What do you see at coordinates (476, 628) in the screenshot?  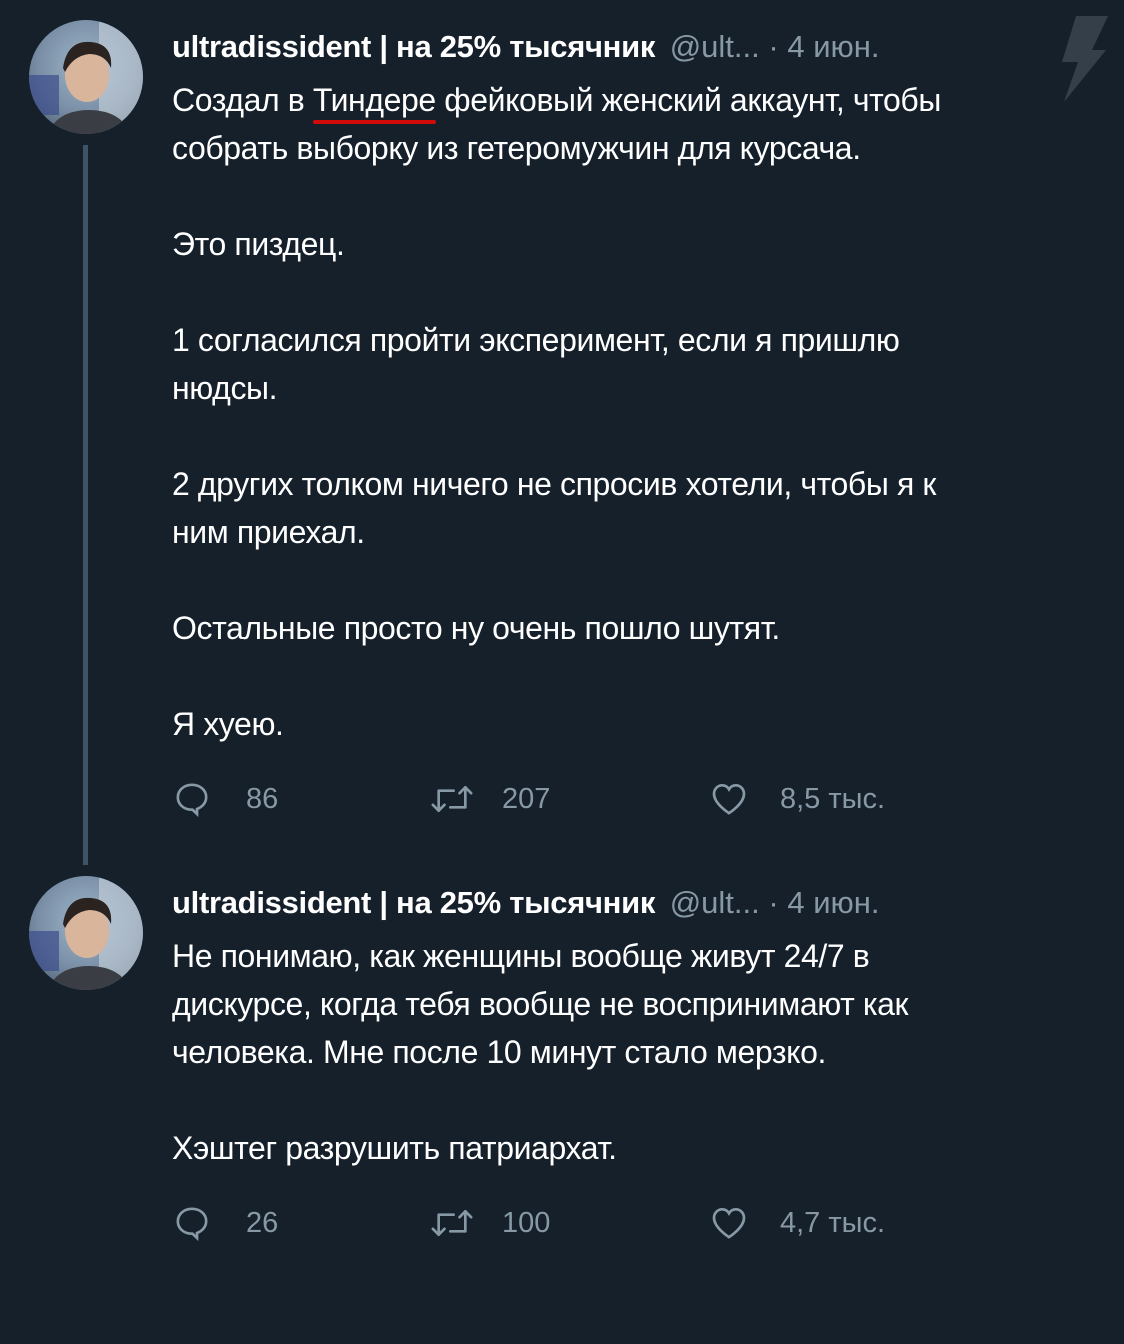 I see `text-line: Остальные просто ну очень пошло шутят.` at bounding box center [476, 628].